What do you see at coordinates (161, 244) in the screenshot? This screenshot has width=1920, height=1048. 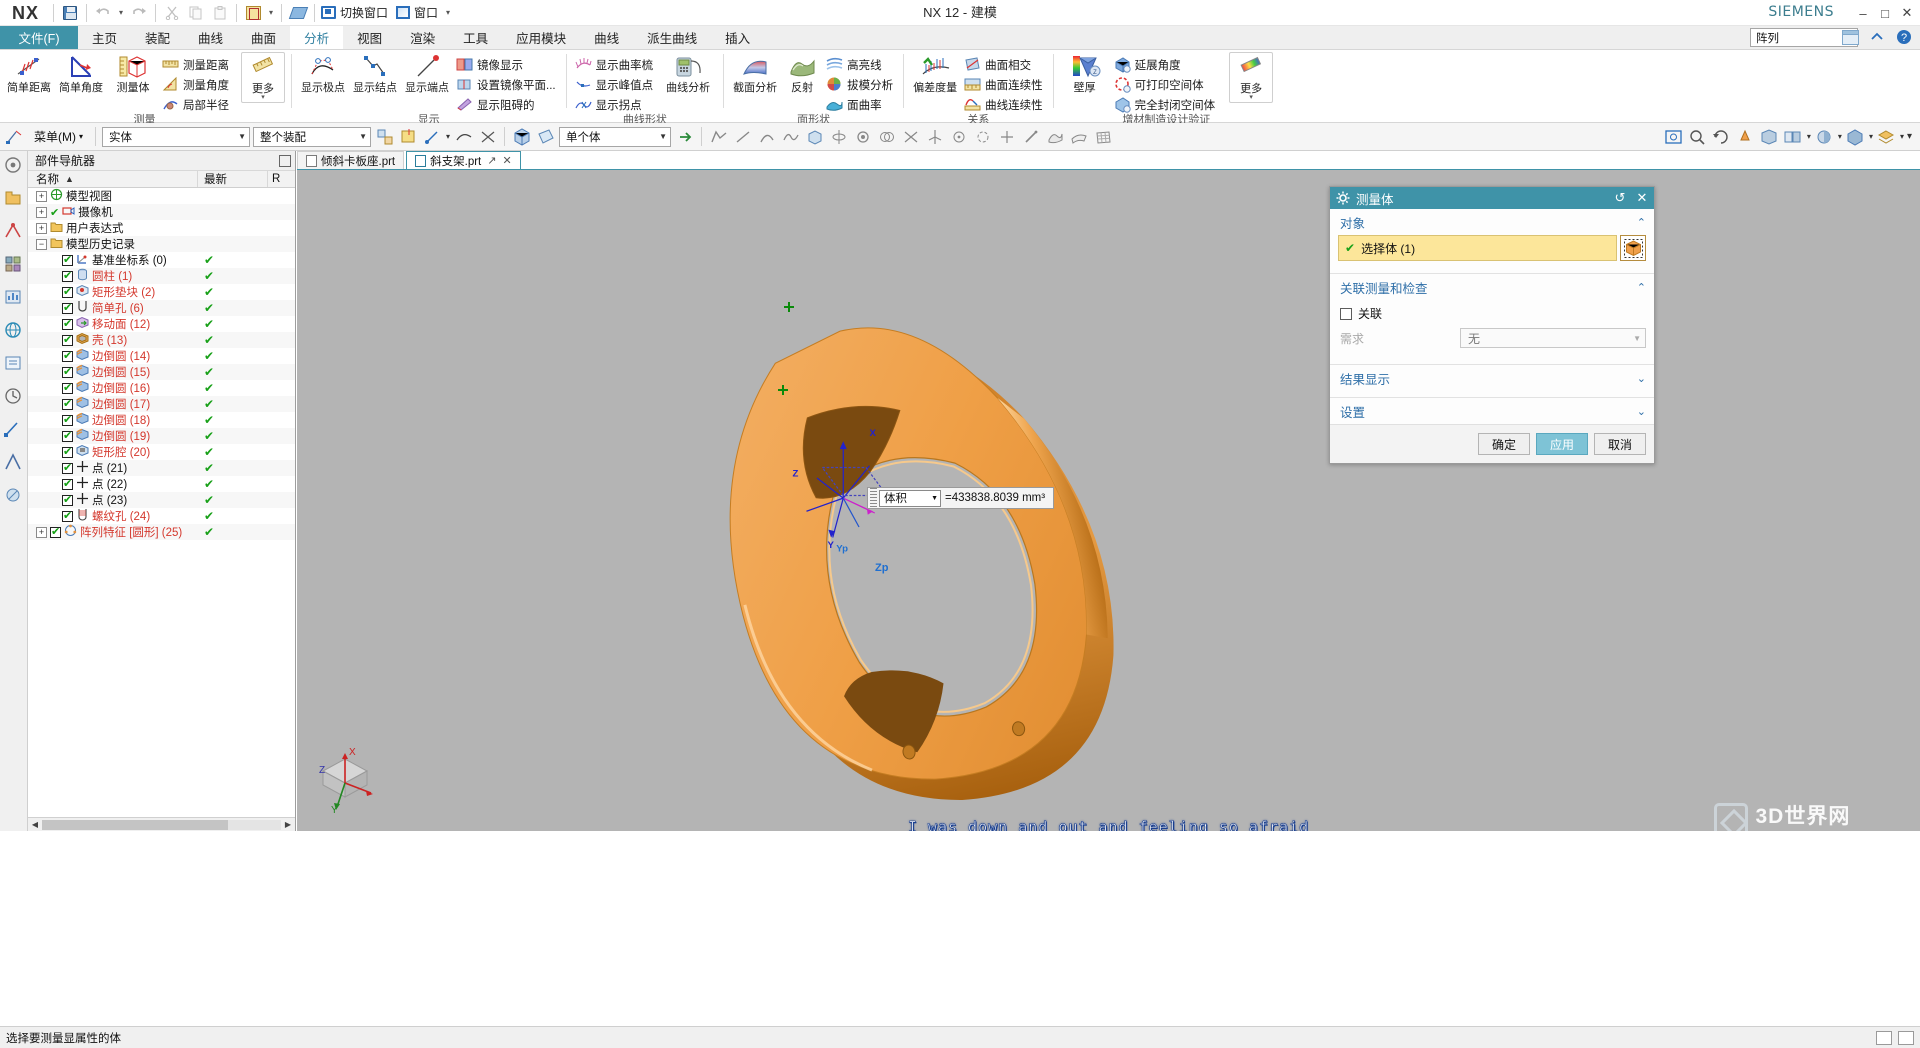 I see `tree-row: − 模型历史记录` at bounding box center [161, 244].